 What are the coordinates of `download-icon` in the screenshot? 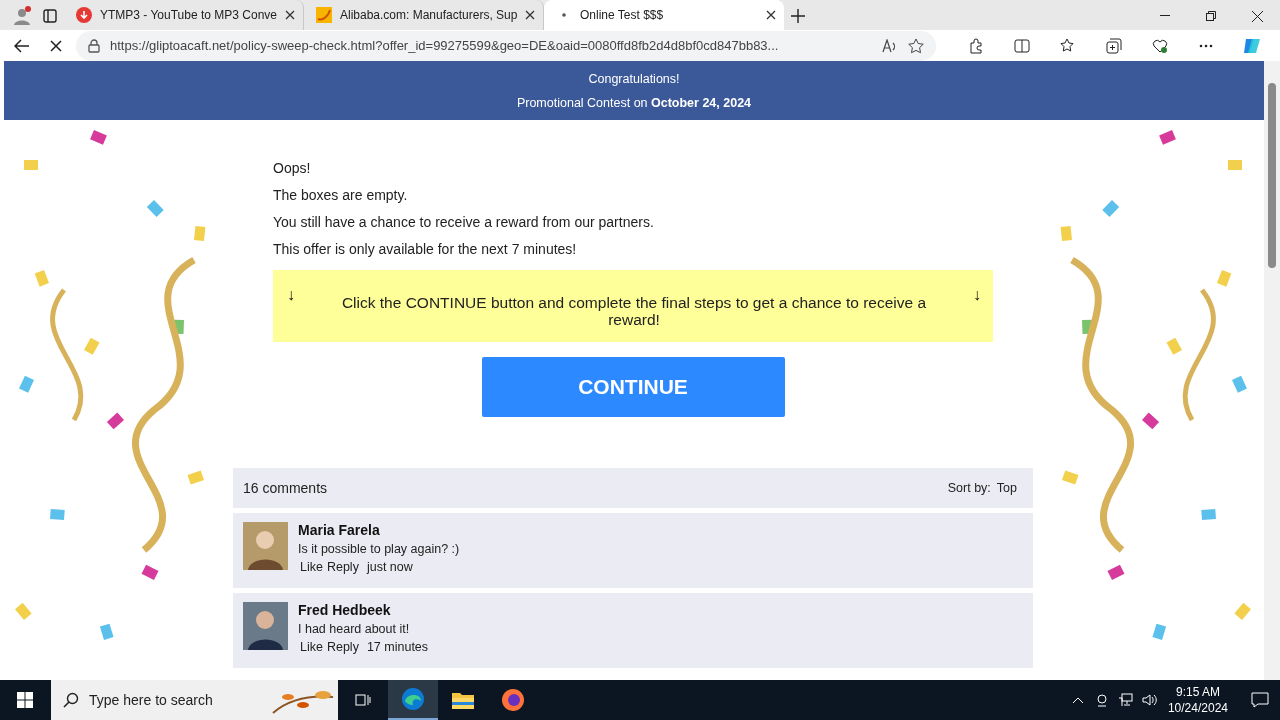 It's located at (84, 15).